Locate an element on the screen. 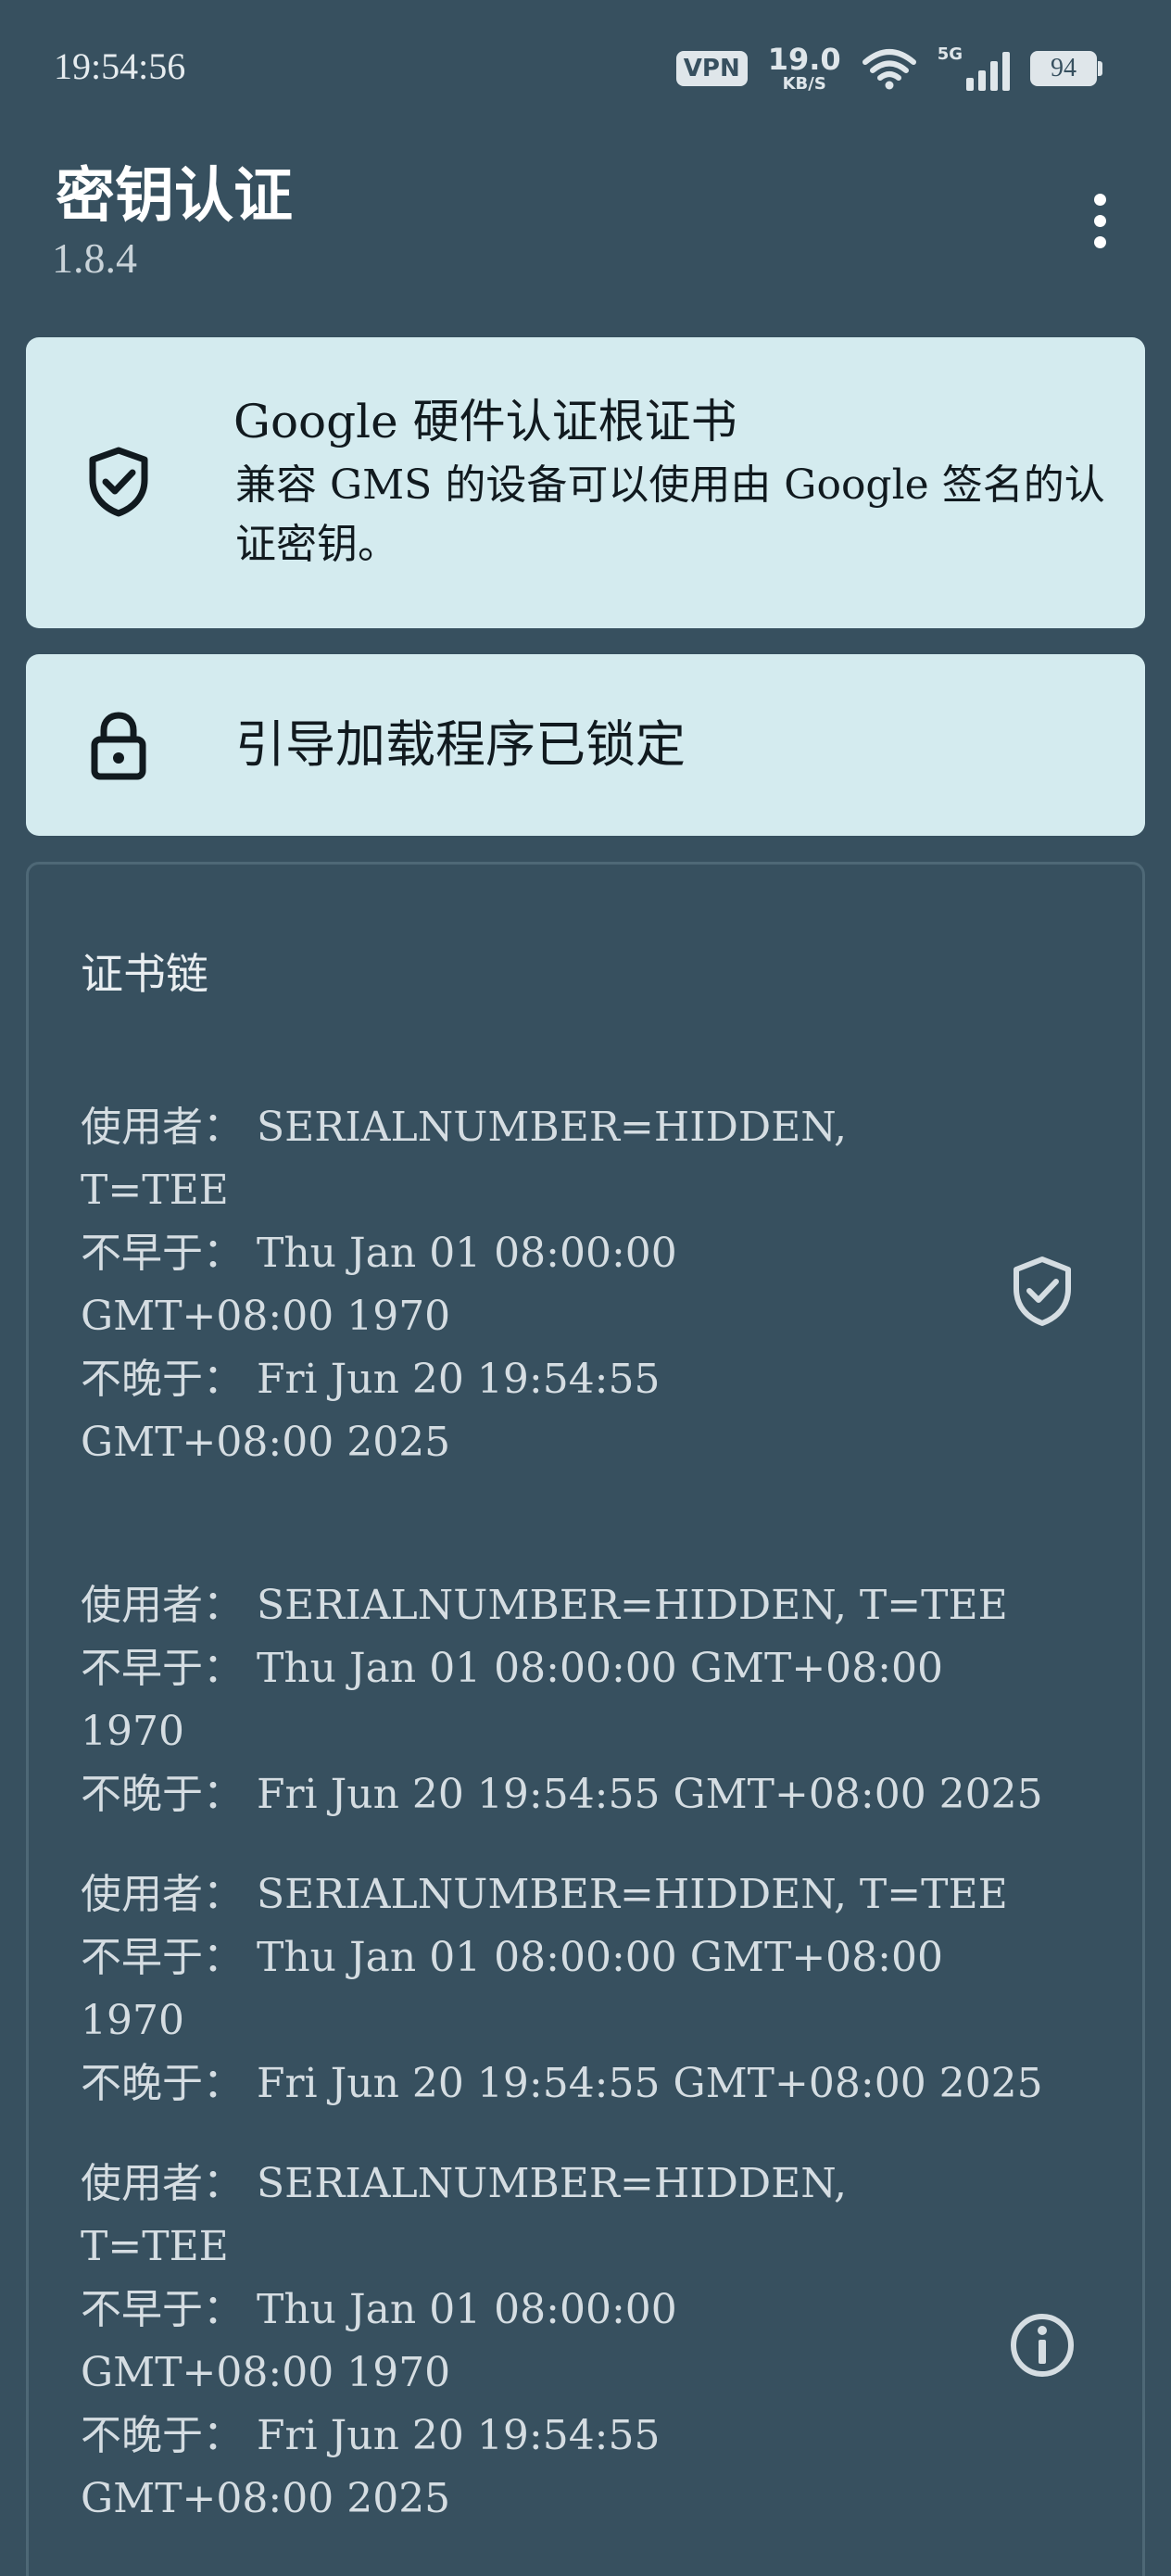 The width and height of the screenshot is (1171, 2576). speed-unit: KB/S is located at coordinates (804, 84).